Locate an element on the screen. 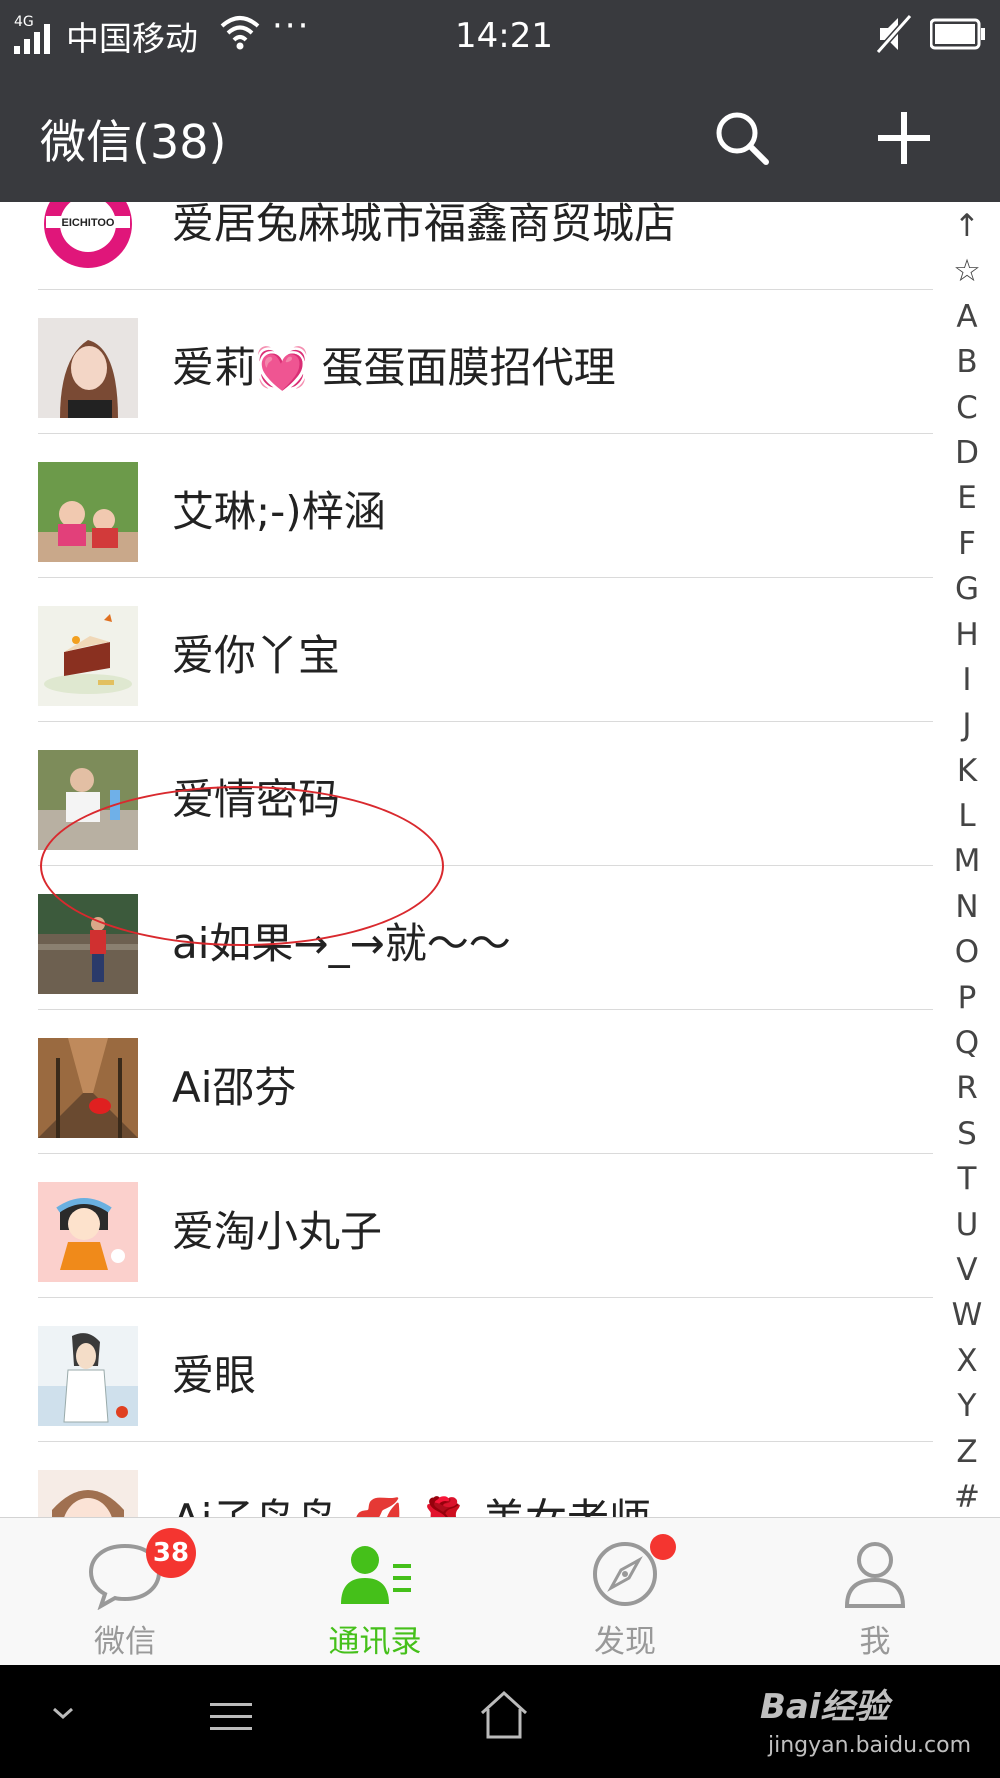  index-letter: O is located at coordinates (967, 952).